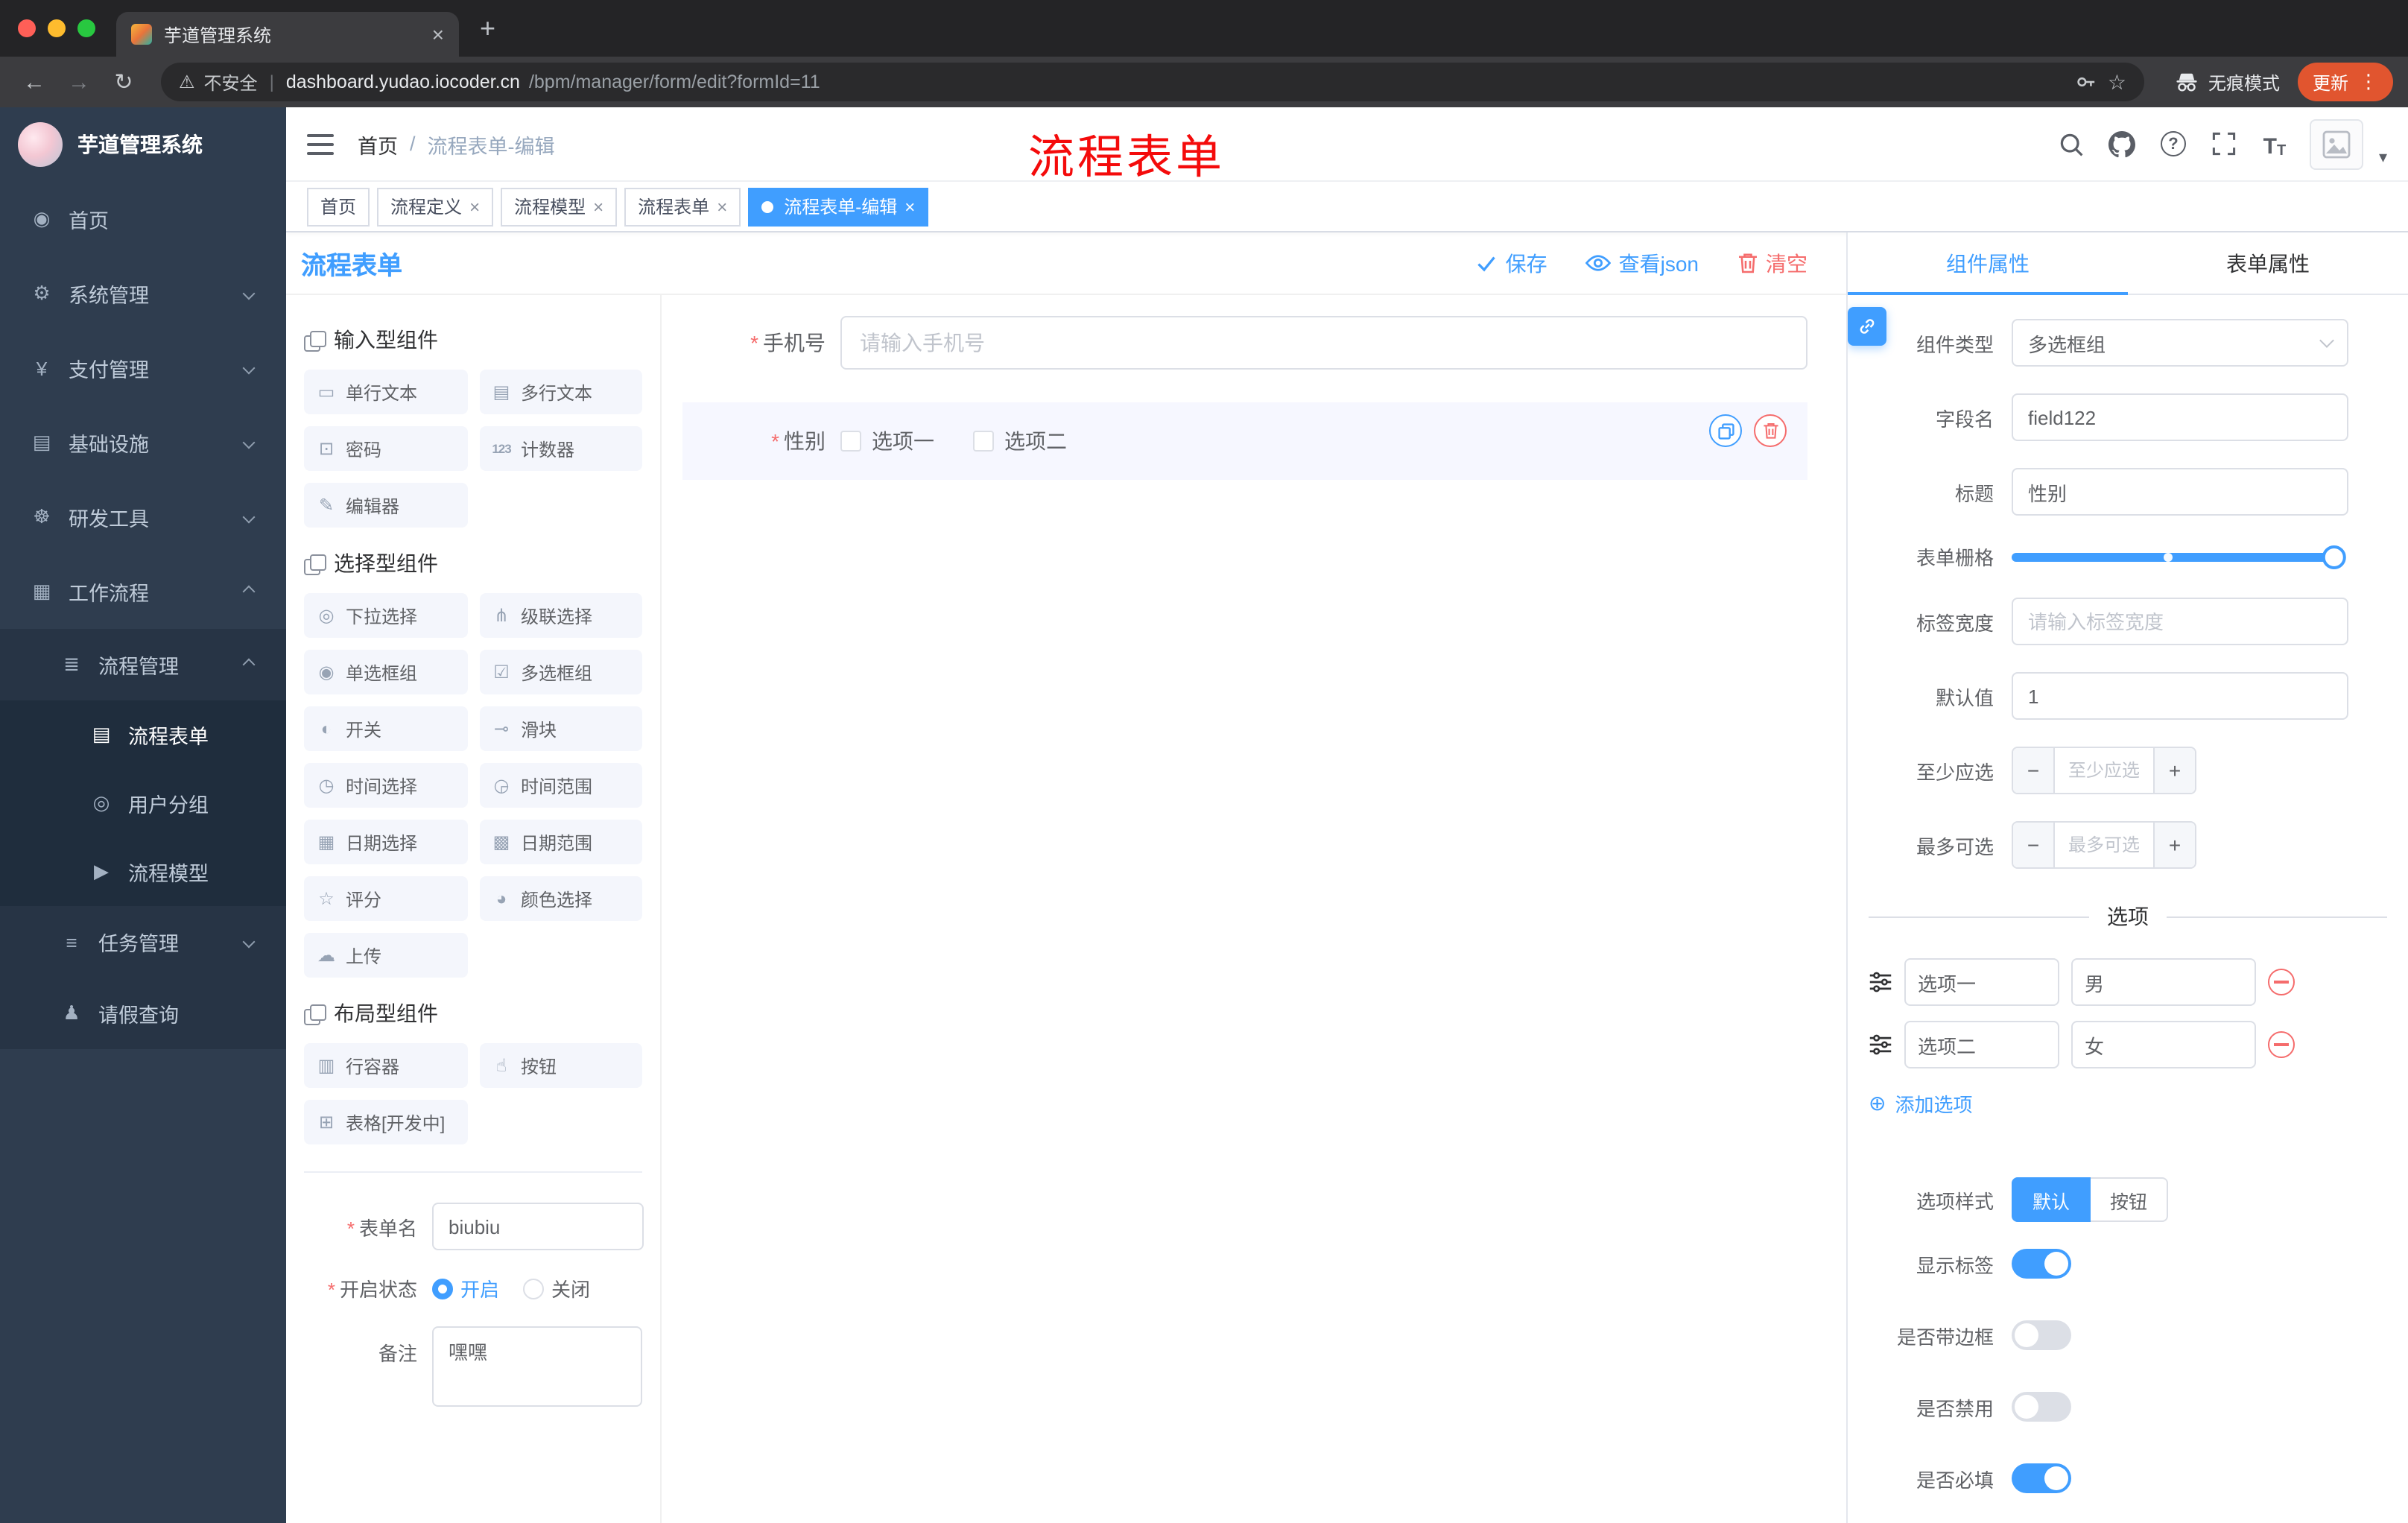 The height and width of the screenshot is (1523, 2408). Describe the element at coordinates (2117, 82) in the screenshot. I see `bookmark-star-icon: ☆` at that location.